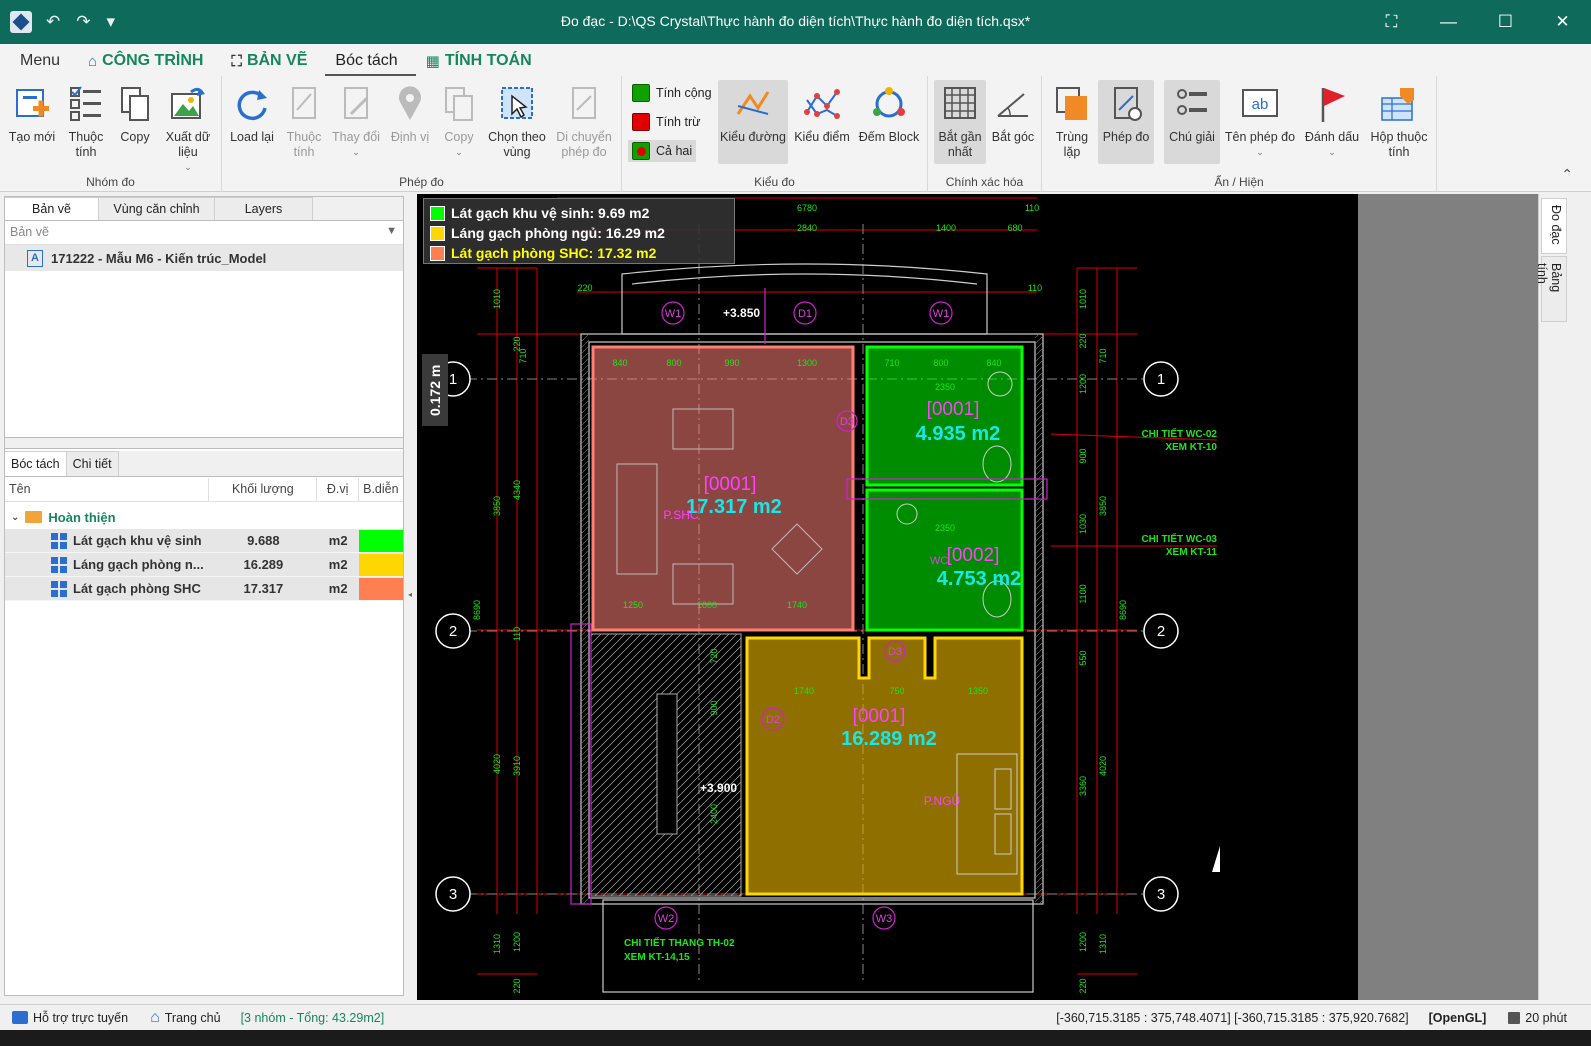  What do you see at coordinates (889, 137) in the screenshot?
I see `dem-block-label: Đếm Block` at bounding box center [889, 137].